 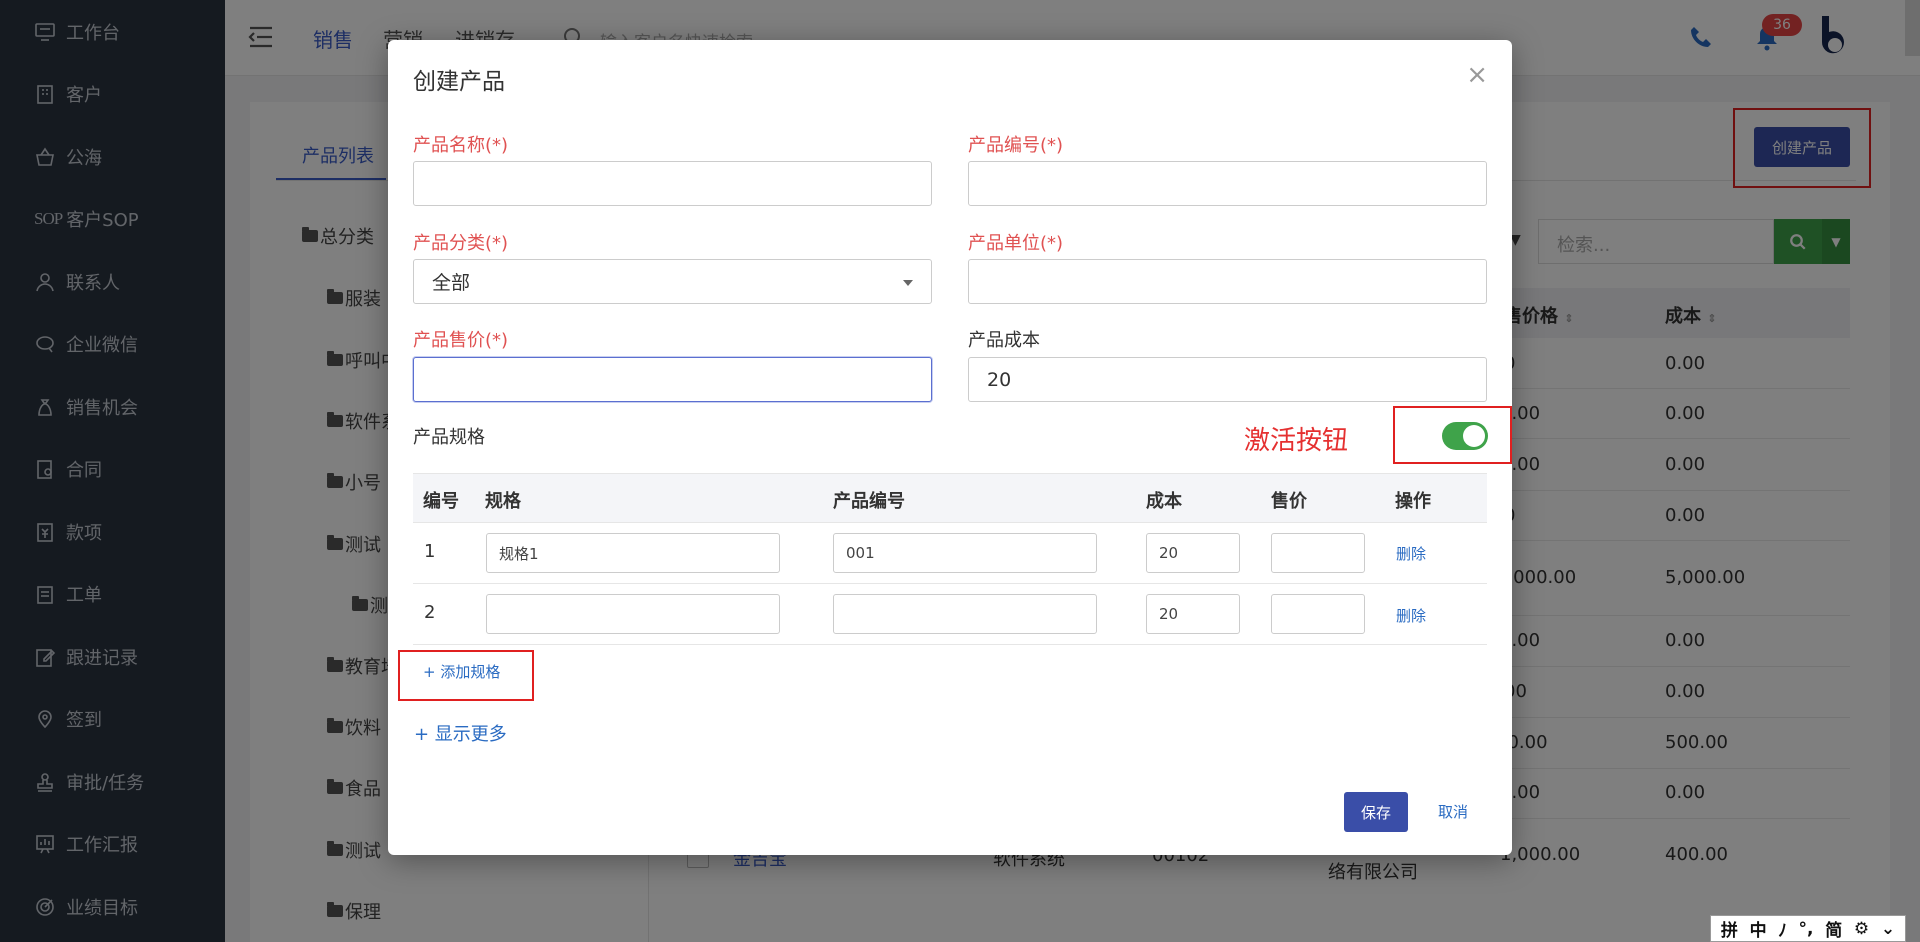 I want to click on spec-code-input: 001, so click(x=965, y=553).